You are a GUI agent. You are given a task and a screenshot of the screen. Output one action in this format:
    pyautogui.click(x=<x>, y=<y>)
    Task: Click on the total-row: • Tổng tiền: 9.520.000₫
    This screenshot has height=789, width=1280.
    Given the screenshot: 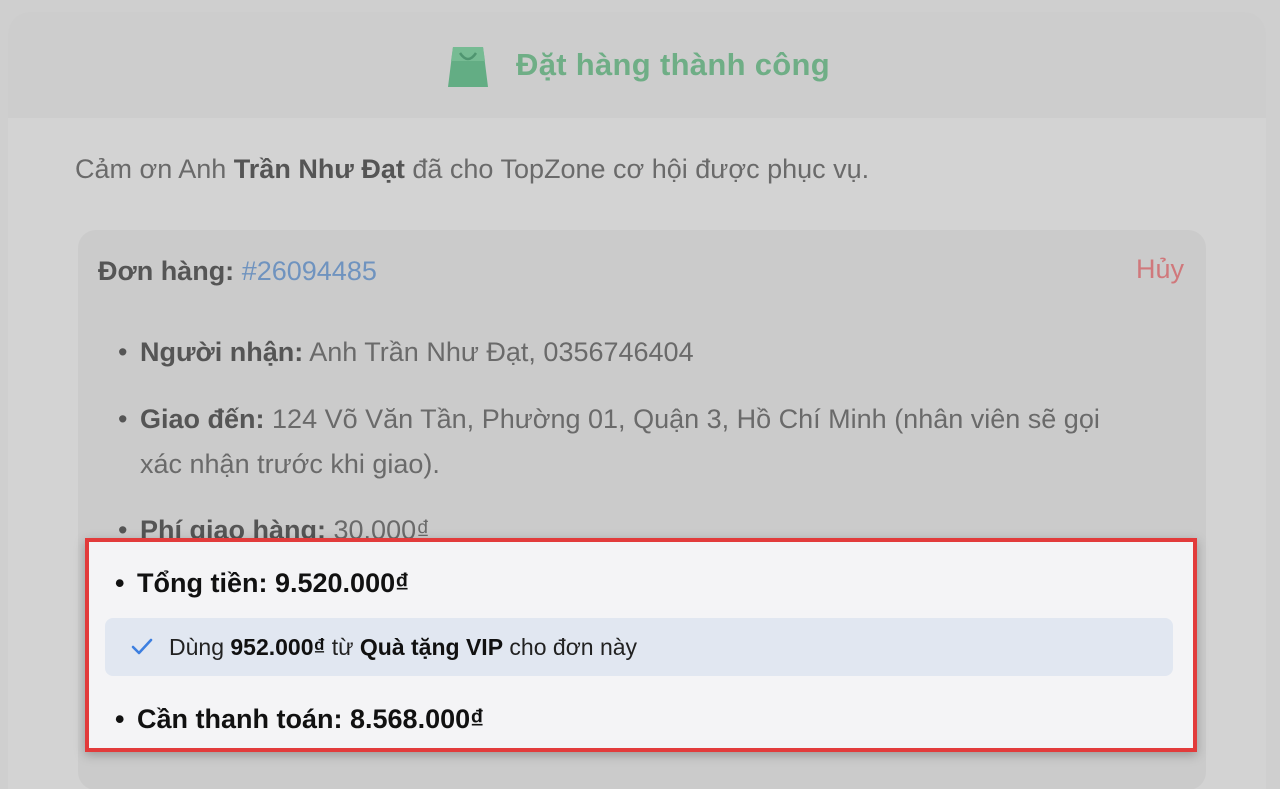 What is the action you would take?
    pyautogui.click(x=262, y=583)
    